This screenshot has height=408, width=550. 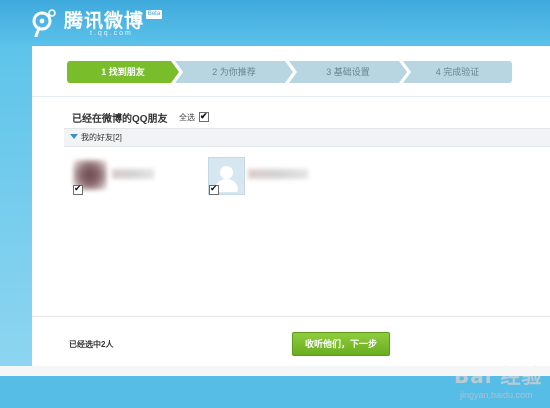 I want to click on page-background-left, so click(x=16, y=211).